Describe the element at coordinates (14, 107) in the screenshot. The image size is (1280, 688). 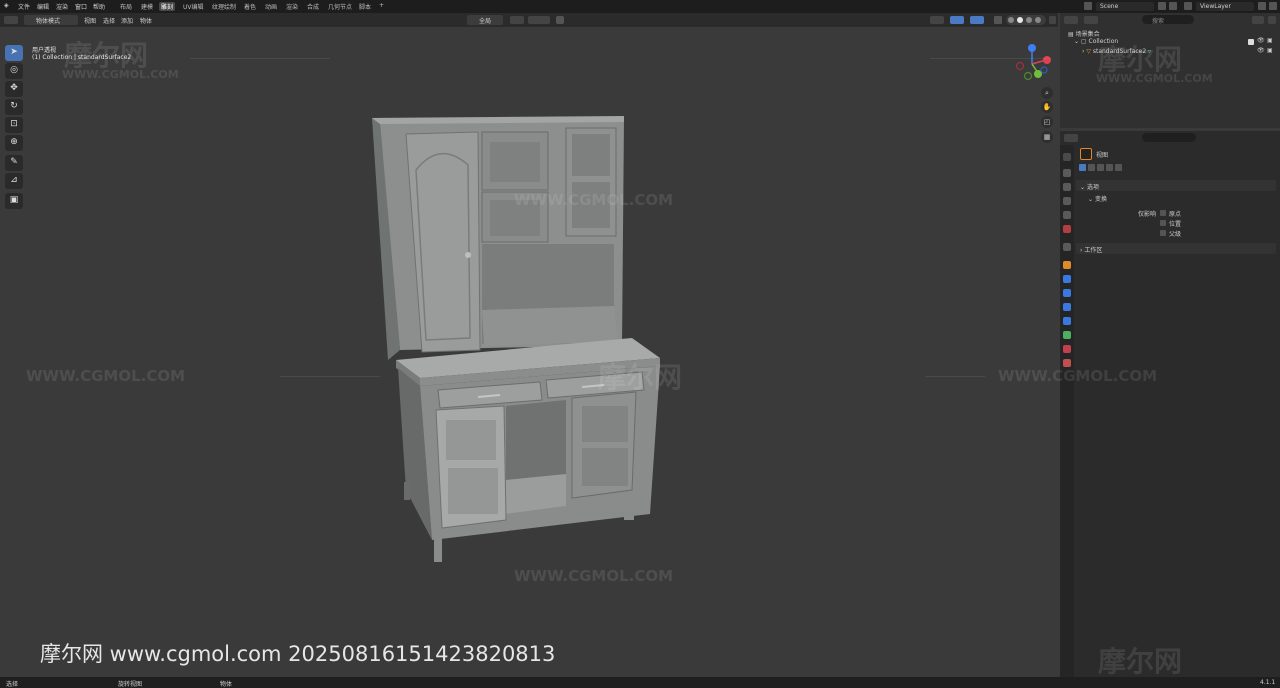
I see `rotate-tool: ↻` at that location.